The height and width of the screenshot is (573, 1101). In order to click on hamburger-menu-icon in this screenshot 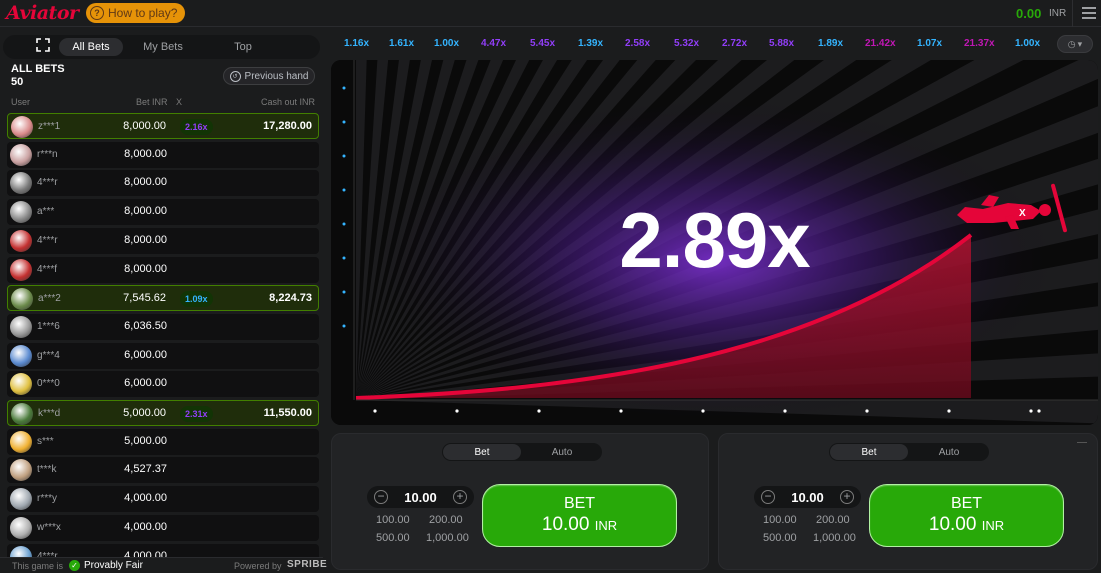, I will do `click(1089, 13)`.